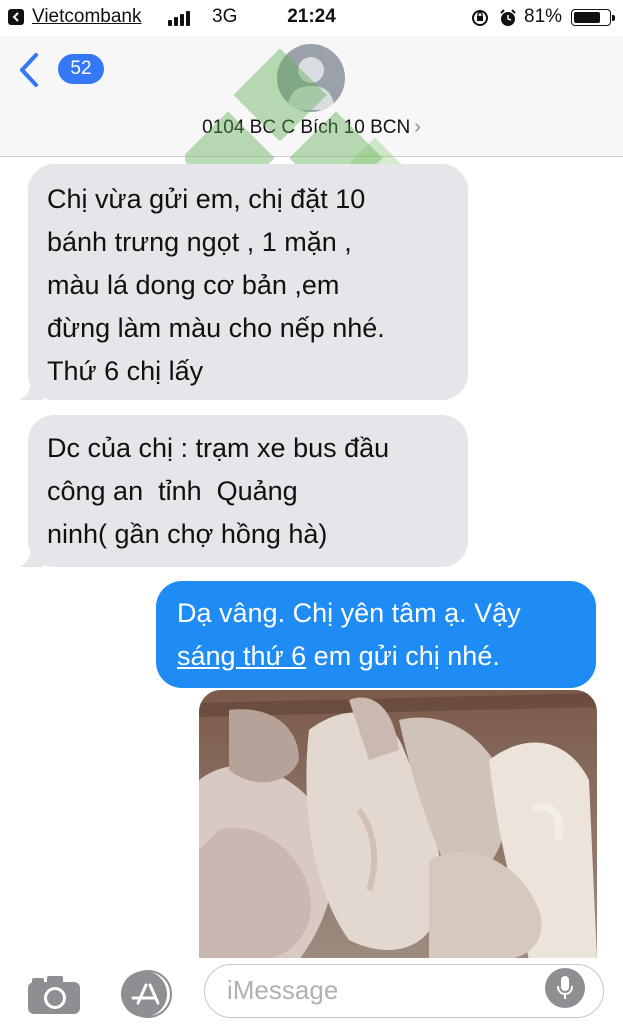  What do you see at coordinates (311, 83) in the screenshot?
I see `person-silhouette-icon` at bounding box center [311, 83].